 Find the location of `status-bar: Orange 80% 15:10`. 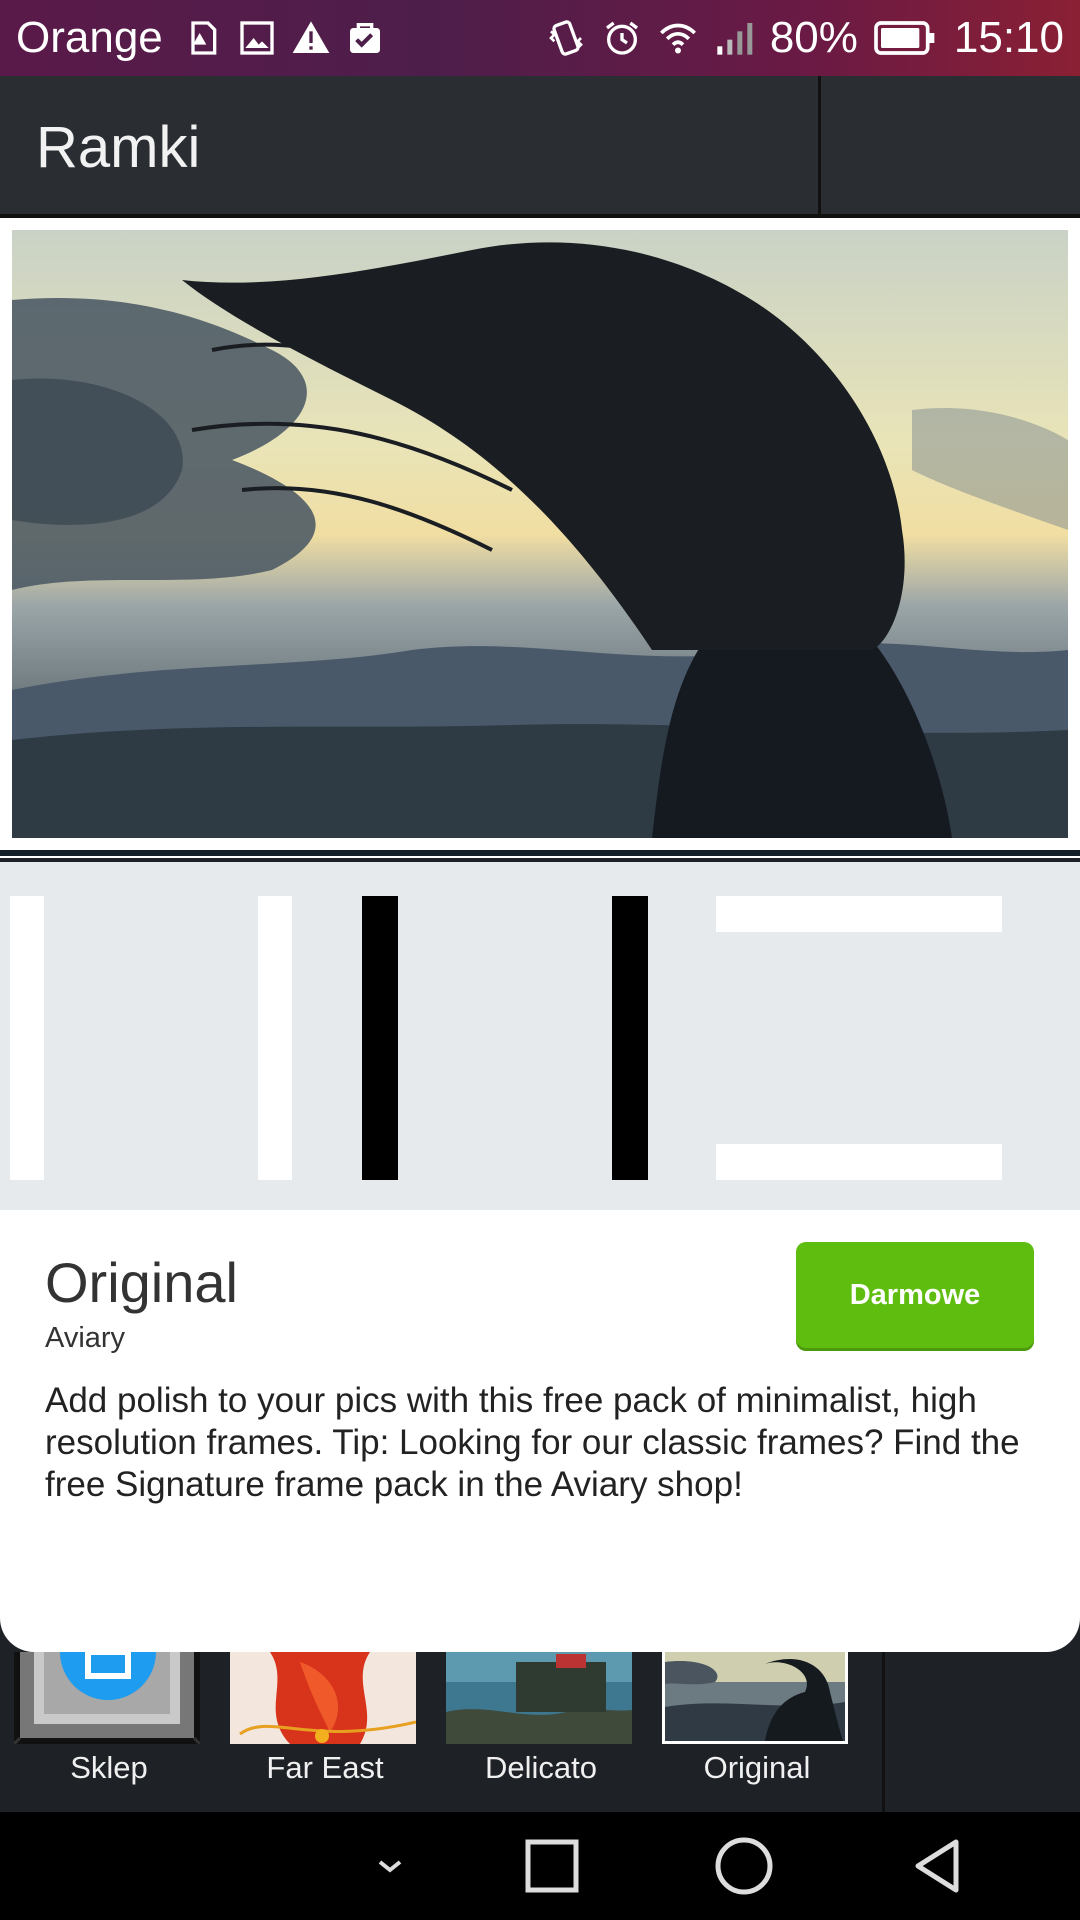

status-bar: Orange 80% 15:10 is located at coordinates (540, 38).